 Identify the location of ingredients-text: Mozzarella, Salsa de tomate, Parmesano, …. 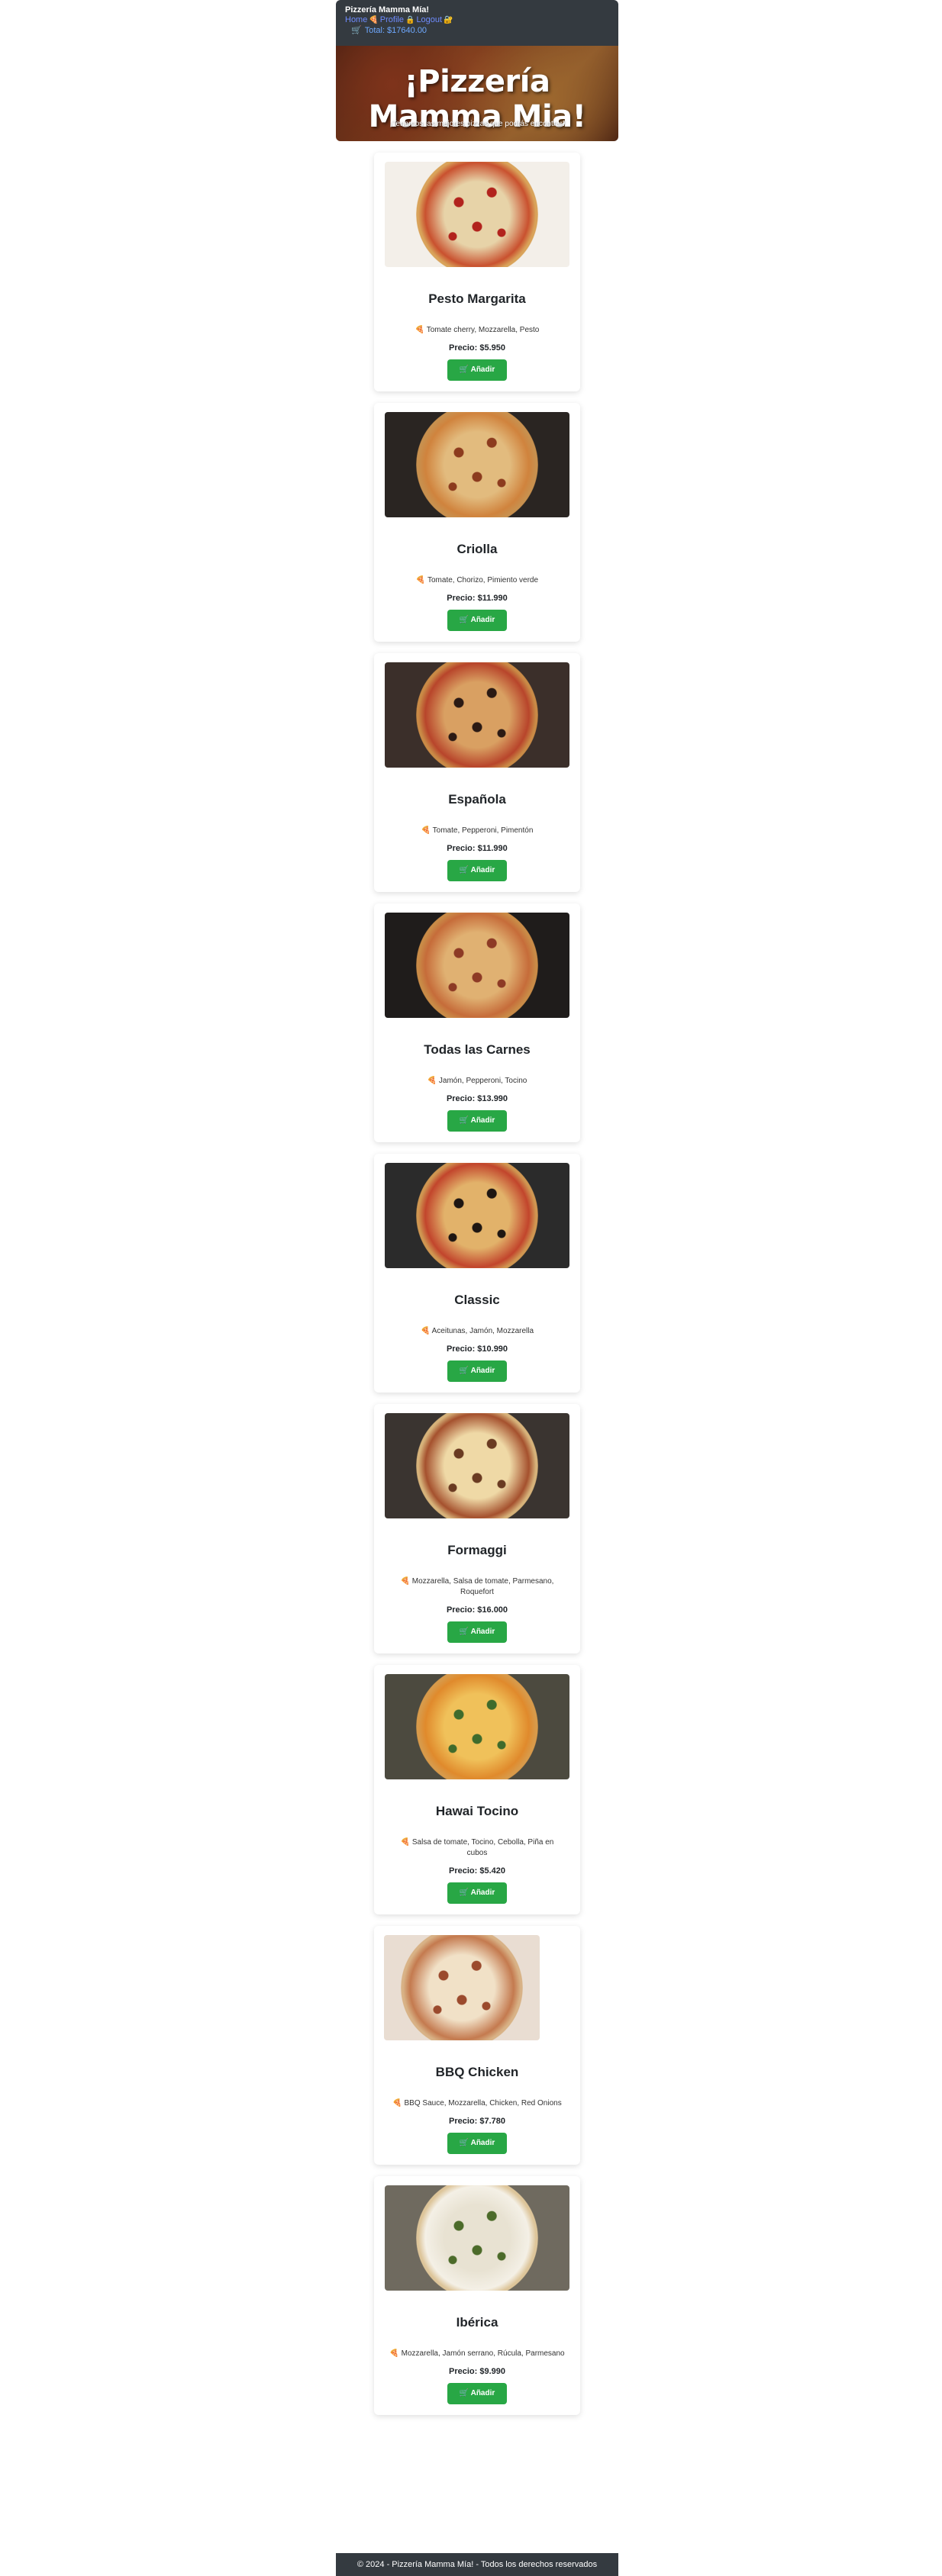
(482, 1586).